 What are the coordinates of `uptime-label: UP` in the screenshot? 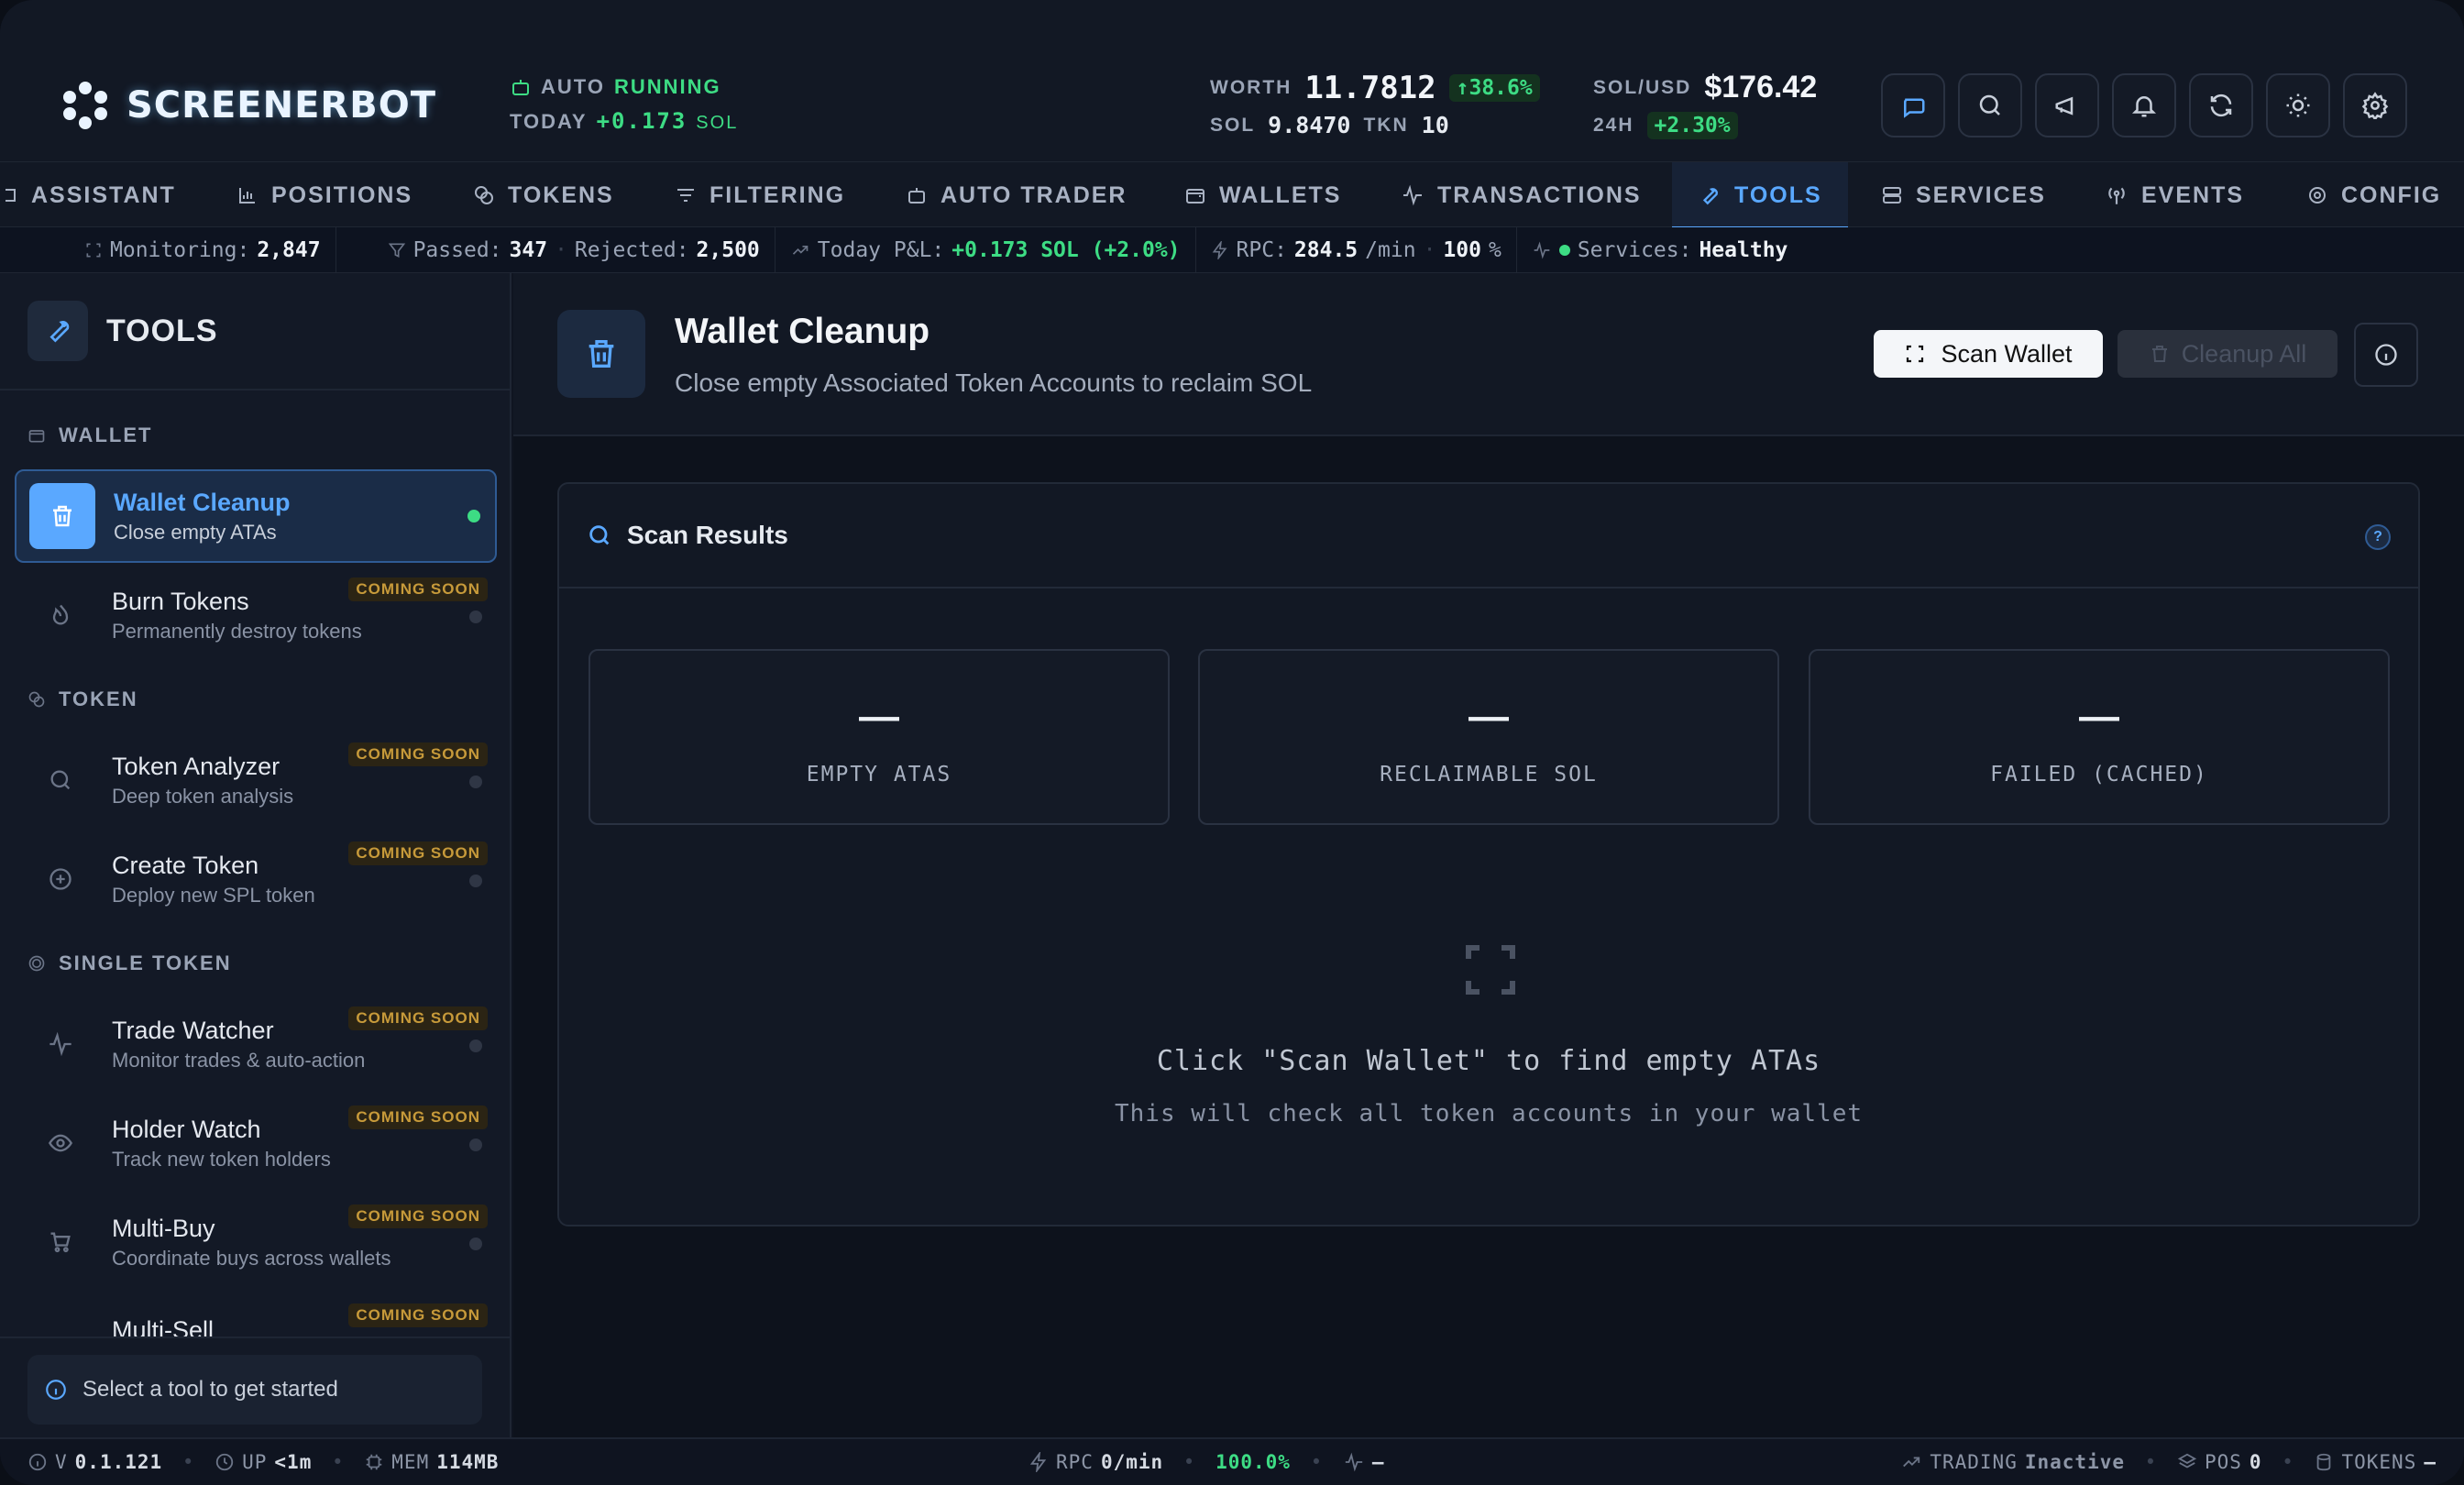 It's located at (255, 1462).